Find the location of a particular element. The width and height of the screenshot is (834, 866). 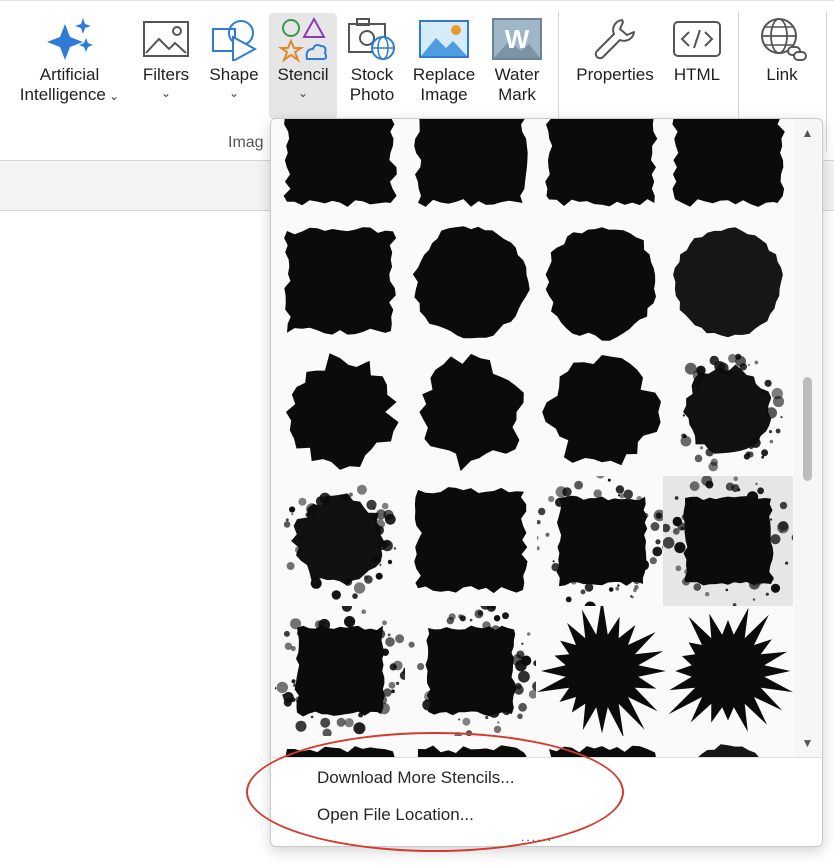

stencil-icon is located at coordinates (303, 39).